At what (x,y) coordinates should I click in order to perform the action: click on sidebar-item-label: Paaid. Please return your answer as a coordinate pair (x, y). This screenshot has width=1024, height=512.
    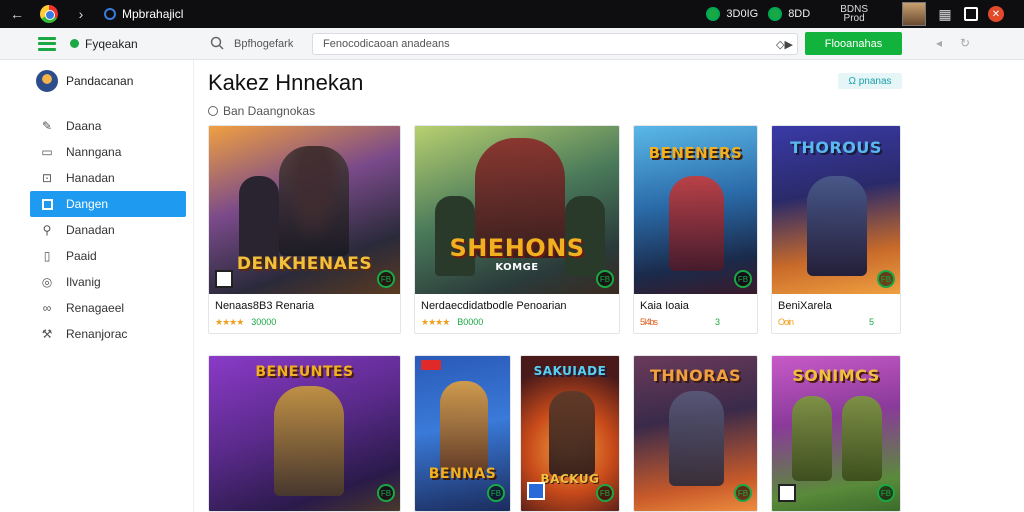
    Looking at the image, I should click on (81, 256).